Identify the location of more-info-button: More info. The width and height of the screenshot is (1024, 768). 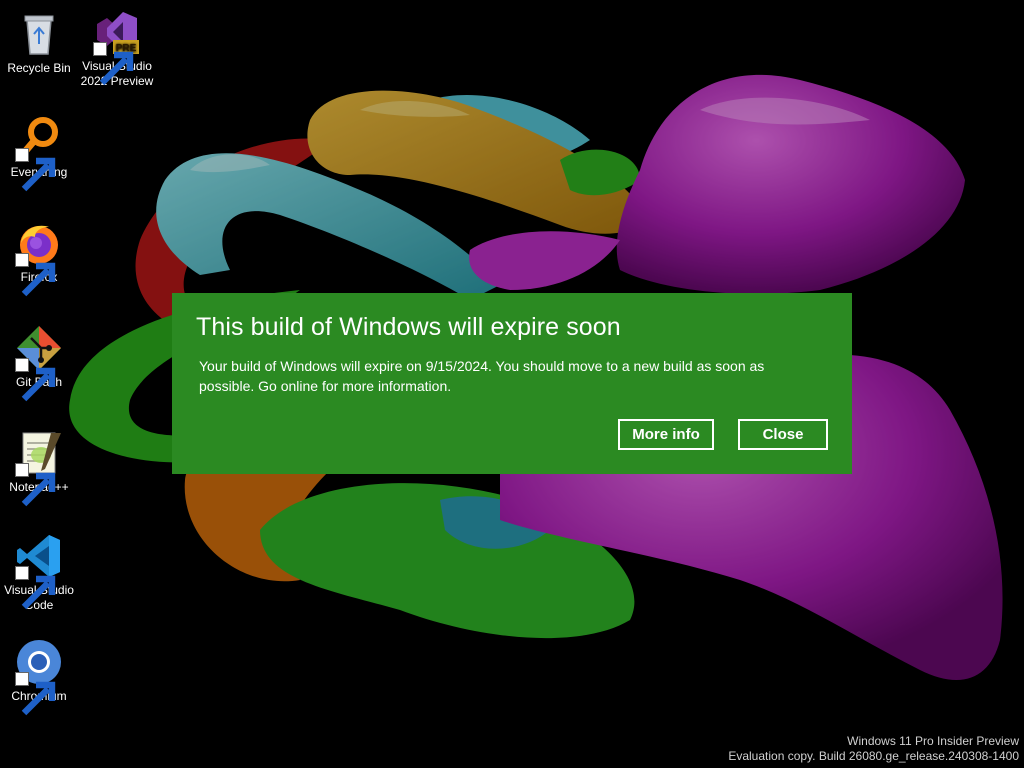
(666, 434).